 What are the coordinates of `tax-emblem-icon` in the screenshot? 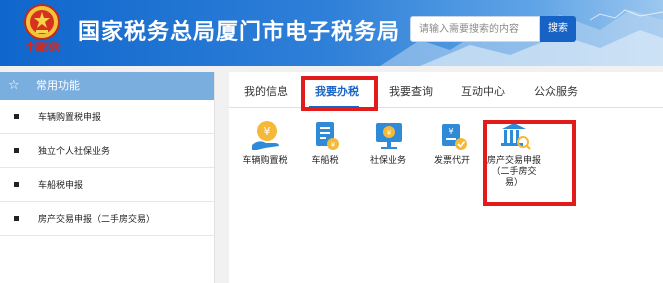 It's located at (42, 22).